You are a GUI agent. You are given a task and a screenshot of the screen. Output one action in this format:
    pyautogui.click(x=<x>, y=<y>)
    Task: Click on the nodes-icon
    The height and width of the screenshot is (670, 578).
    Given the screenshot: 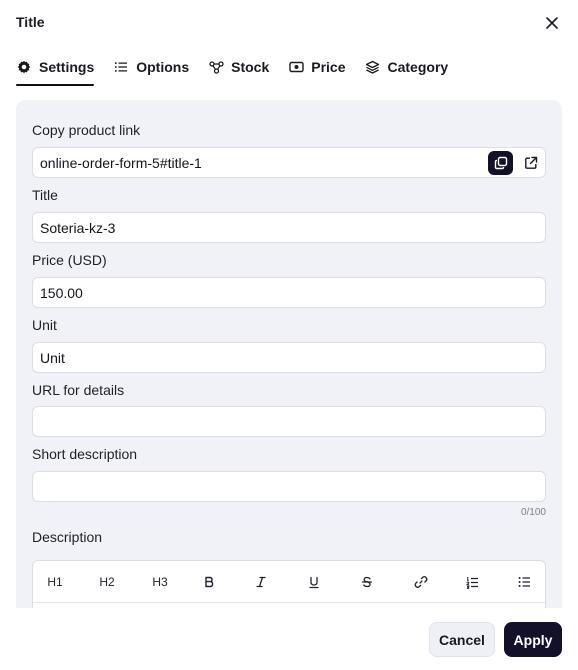 What is the action you would take?
    pyautogui.click(x=216, y=67)
    